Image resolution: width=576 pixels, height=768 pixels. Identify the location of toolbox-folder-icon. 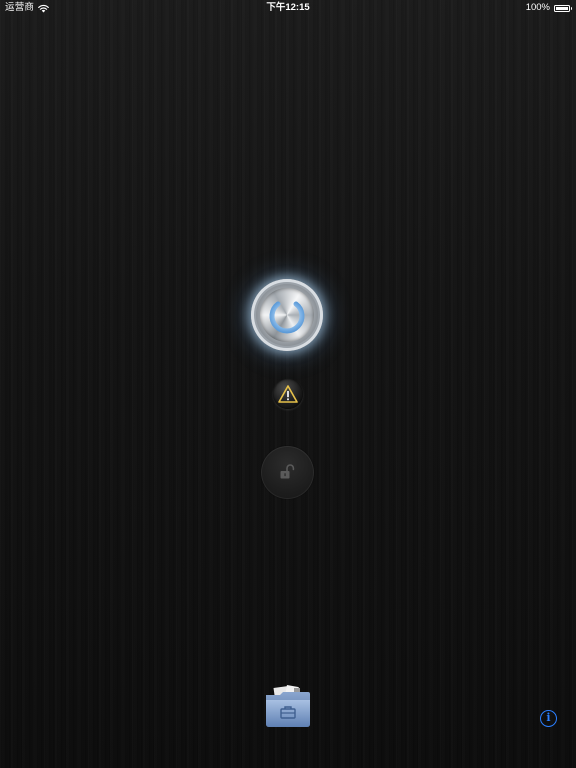
(288, 706).